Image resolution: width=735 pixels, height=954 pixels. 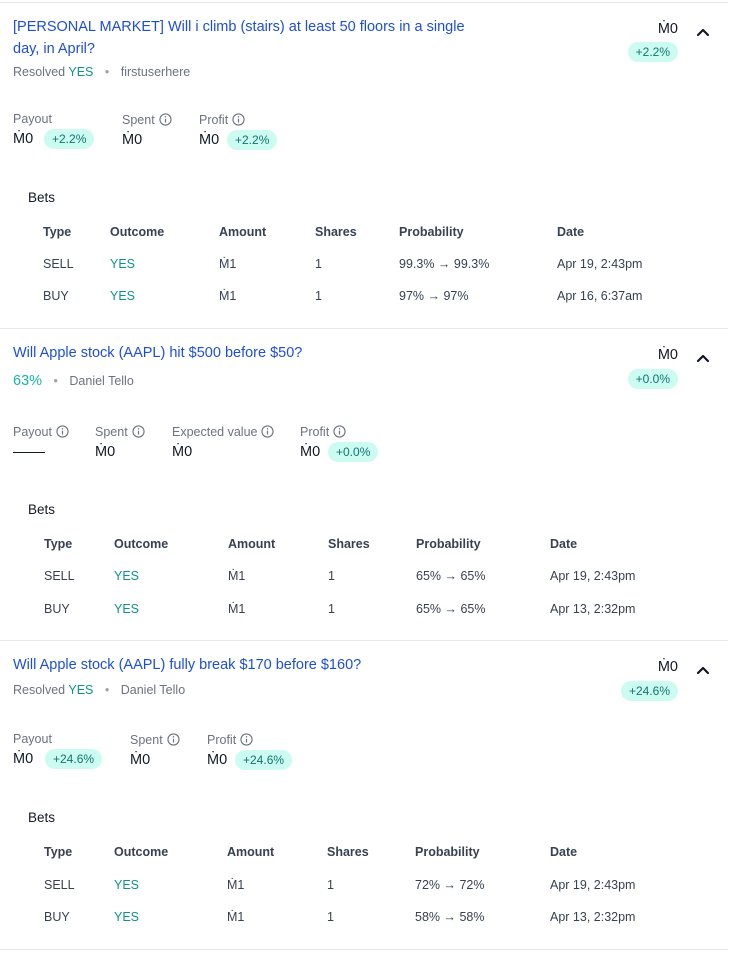 I want to click on market-status: 63% • Daniel Tello, so click(x=73, y=381).